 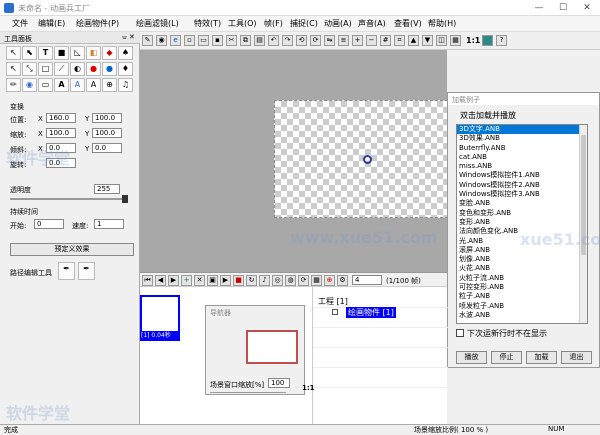 I want to click on layer-down-icon: ▼, so click(x=427, y=40).